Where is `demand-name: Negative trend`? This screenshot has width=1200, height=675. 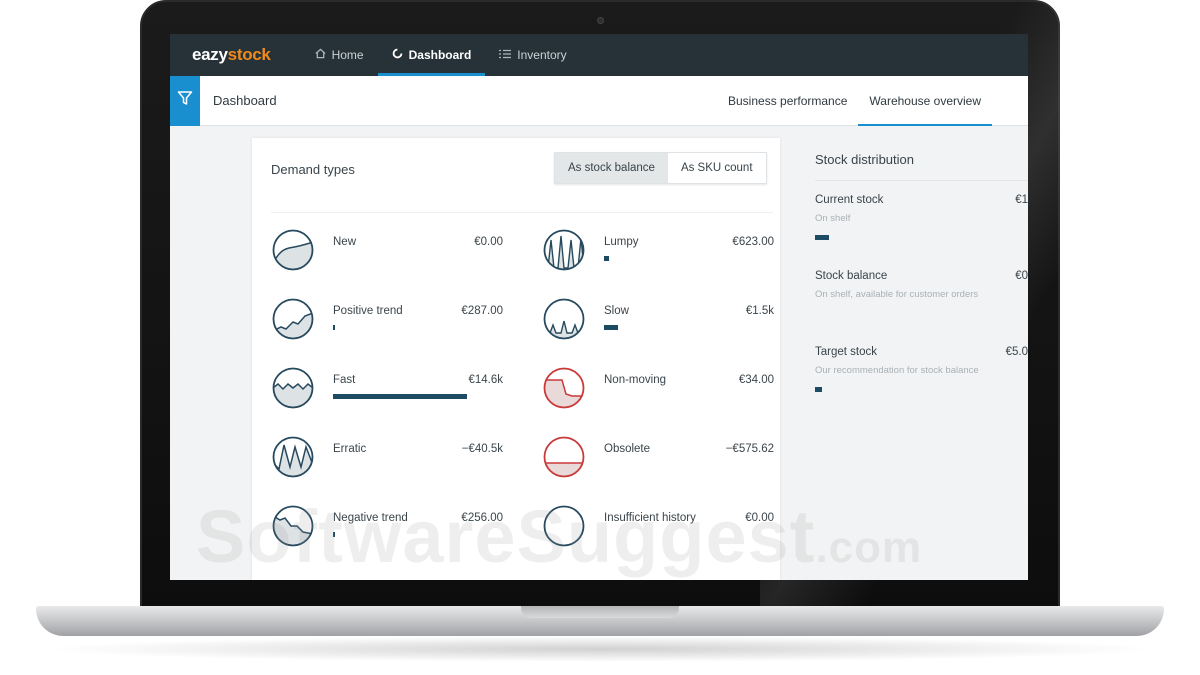 demand-name: Negative trend is located at coordinates (370, 518).